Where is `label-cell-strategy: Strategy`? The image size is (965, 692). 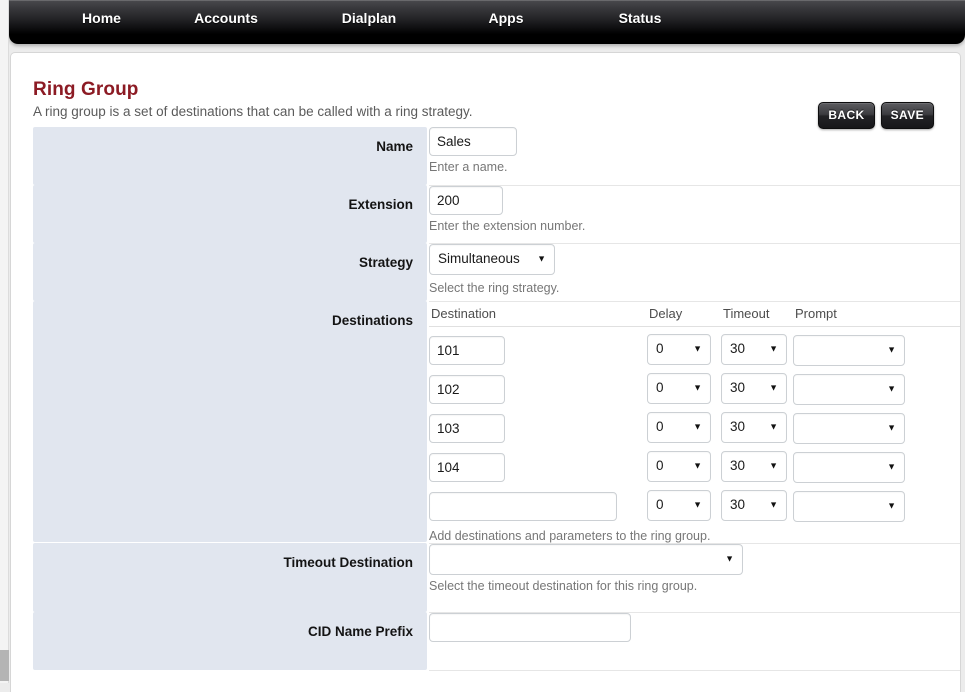 label-cell-strategy: Strategy is located at coordinates (220, 272).